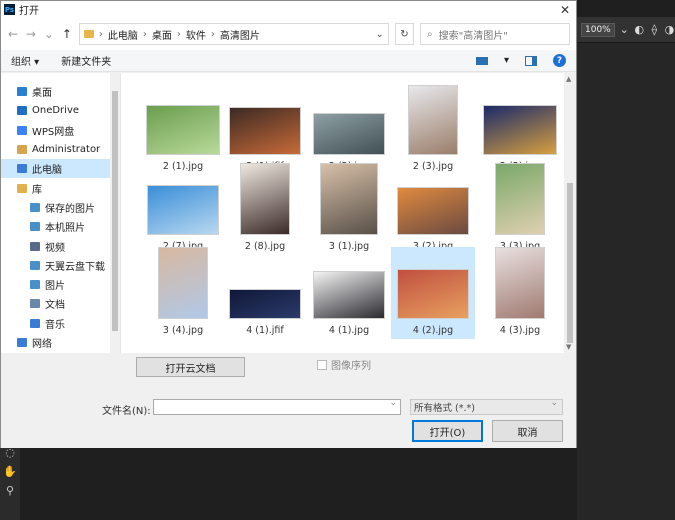  What do you see at coordinates (669, 29) in the screenshot?
I see `symmetry-icon: ◑` at bounding box center [669, 29].